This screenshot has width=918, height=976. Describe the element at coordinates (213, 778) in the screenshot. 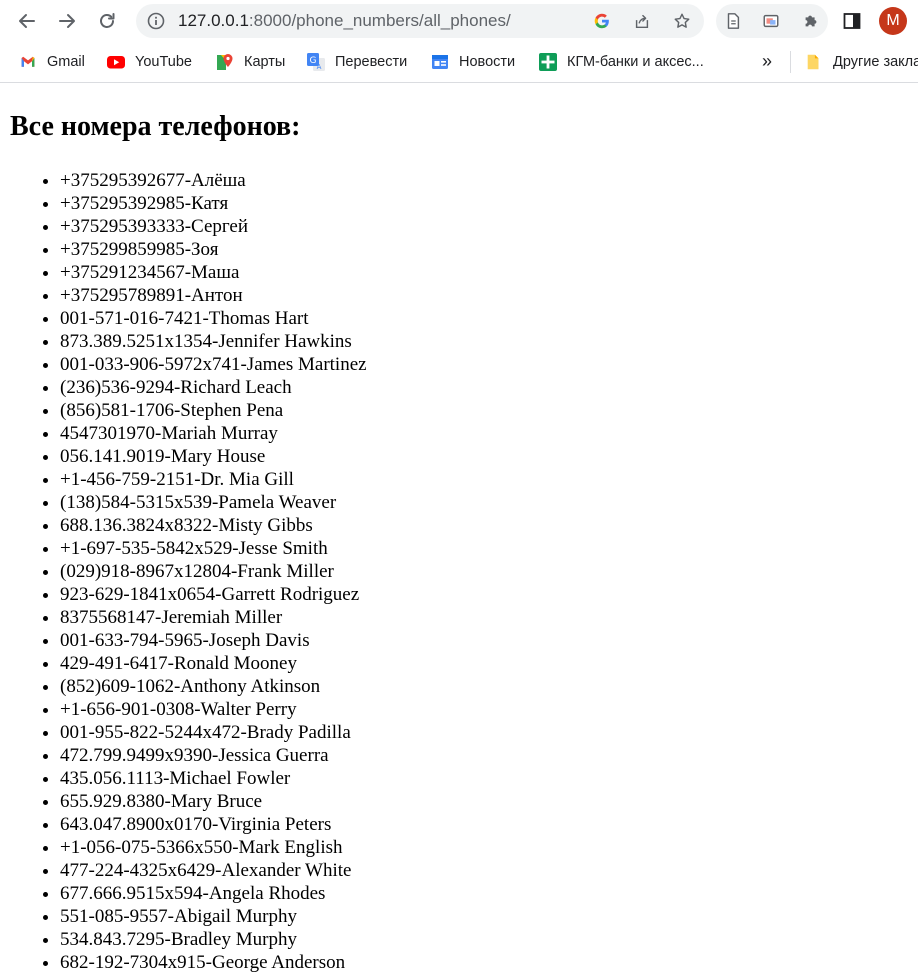

I see `phone-list-item: 435.056.1113-Michael Fowler` at that location.